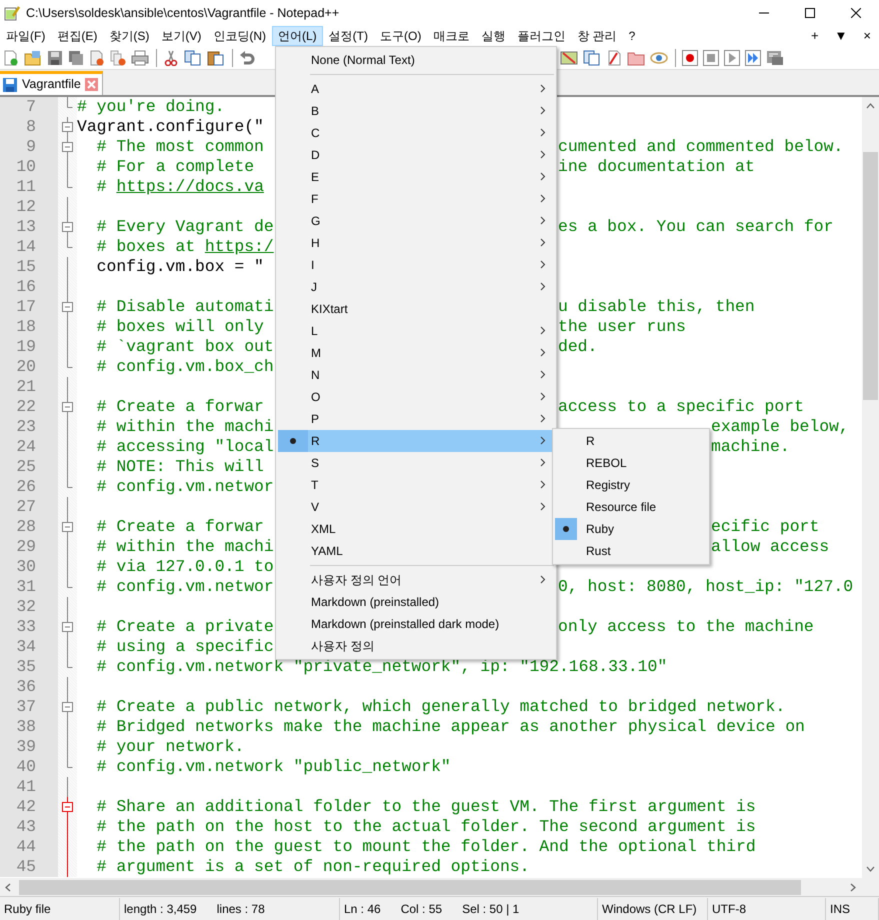 Image resolution: width=879 pixels, height=920 pixels. What do you see at coordinates (416, 353) in the screenshot?
I see `menu-item: M` at bounding box center [416, 353].